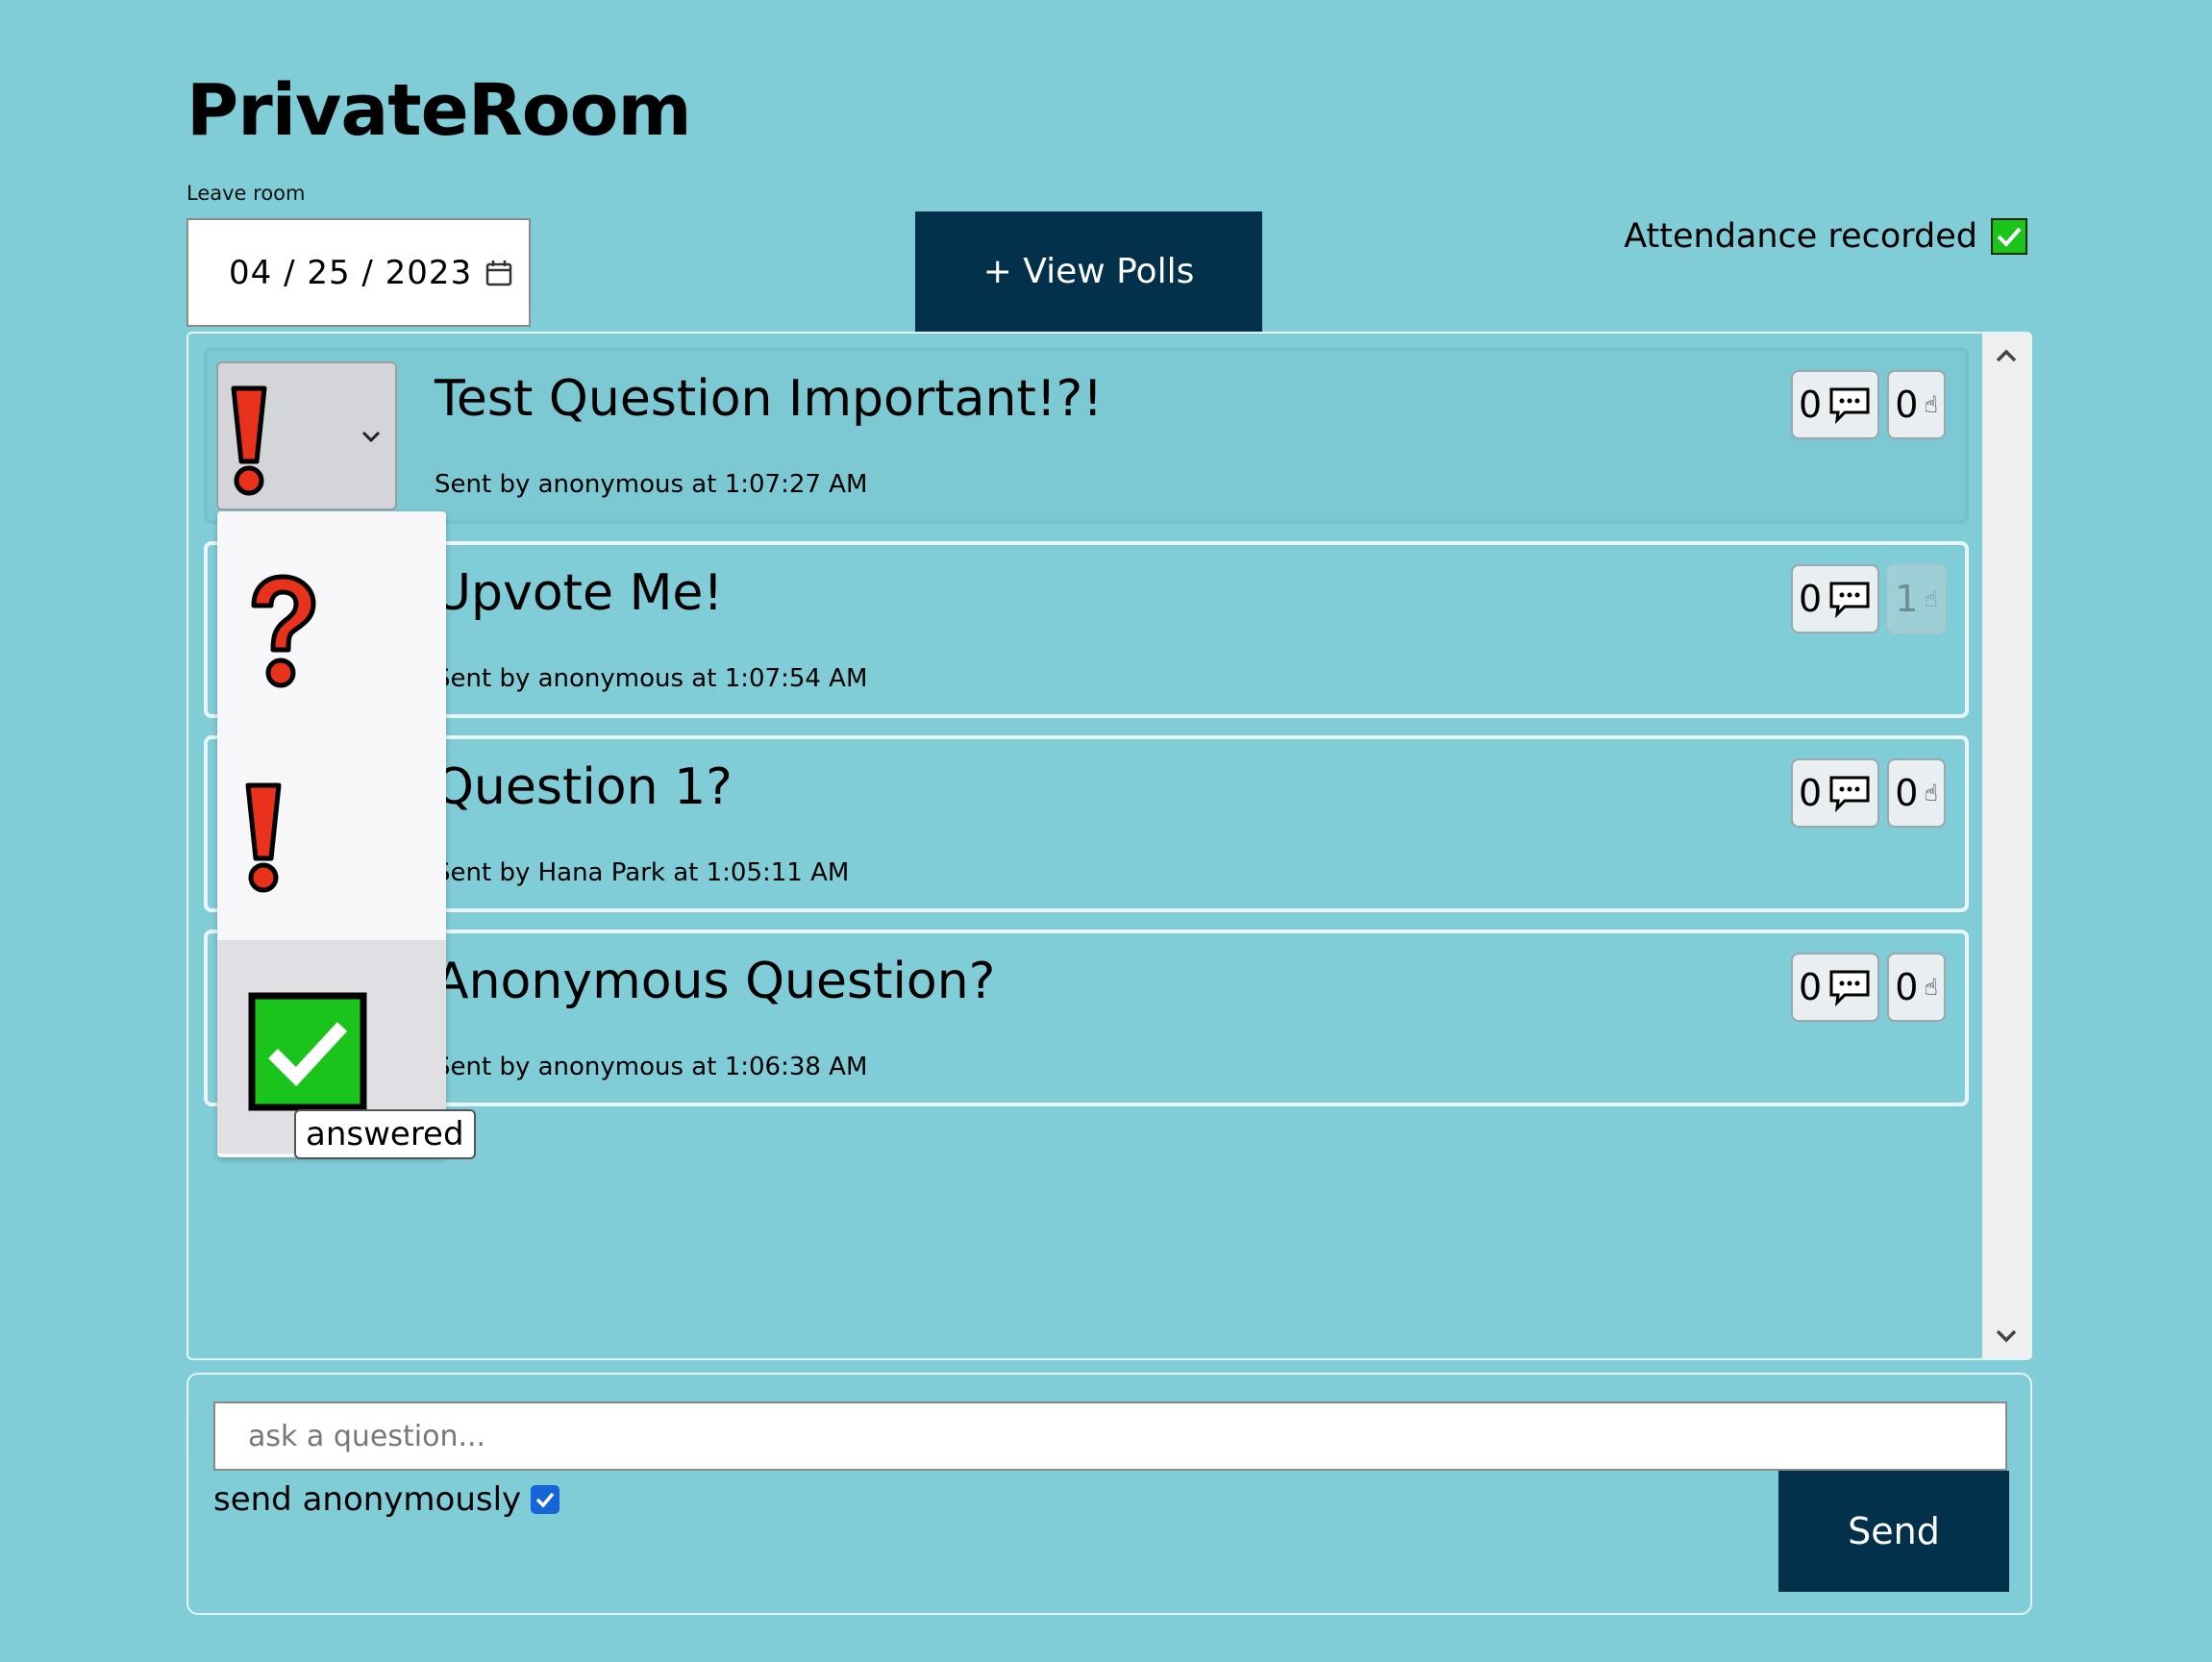  I want to click on upvote-counter: 1 ☝, so click(1917, 598).